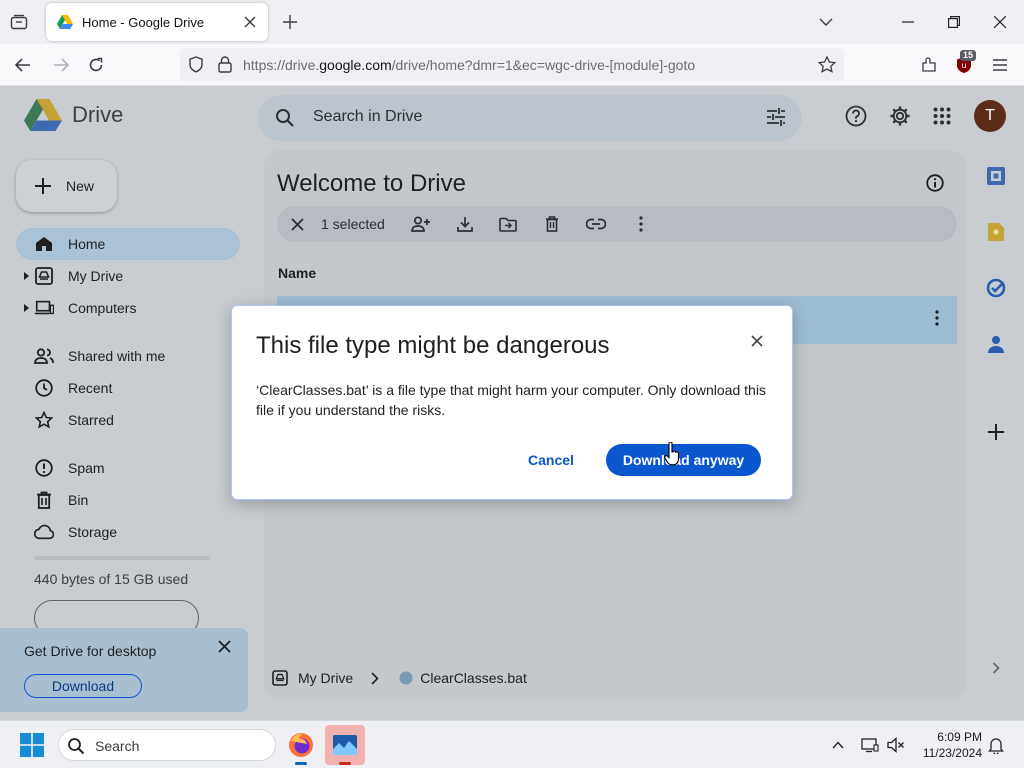  What do you see at coordinates (827, 64) in the screenshot?
I see `bookmark-star-icon` at bounding box center [827, 64].